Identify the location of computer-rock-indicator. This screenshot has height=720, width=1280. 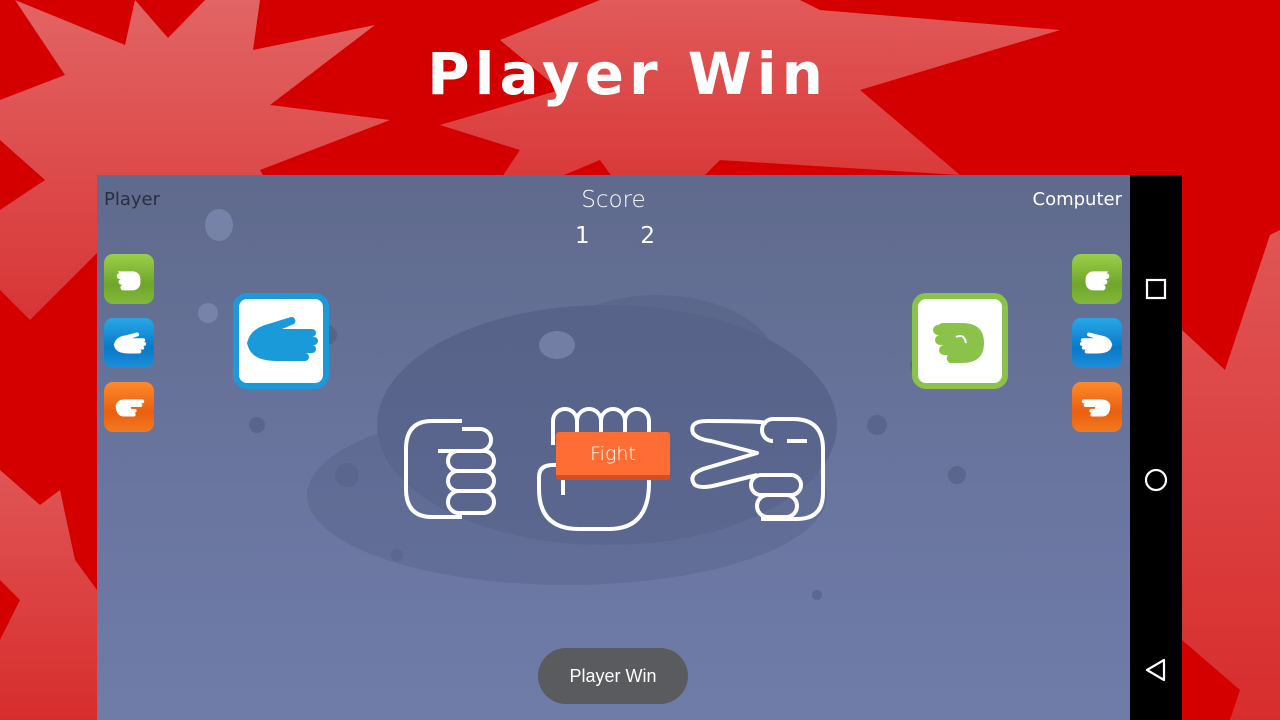
(1097, 279).